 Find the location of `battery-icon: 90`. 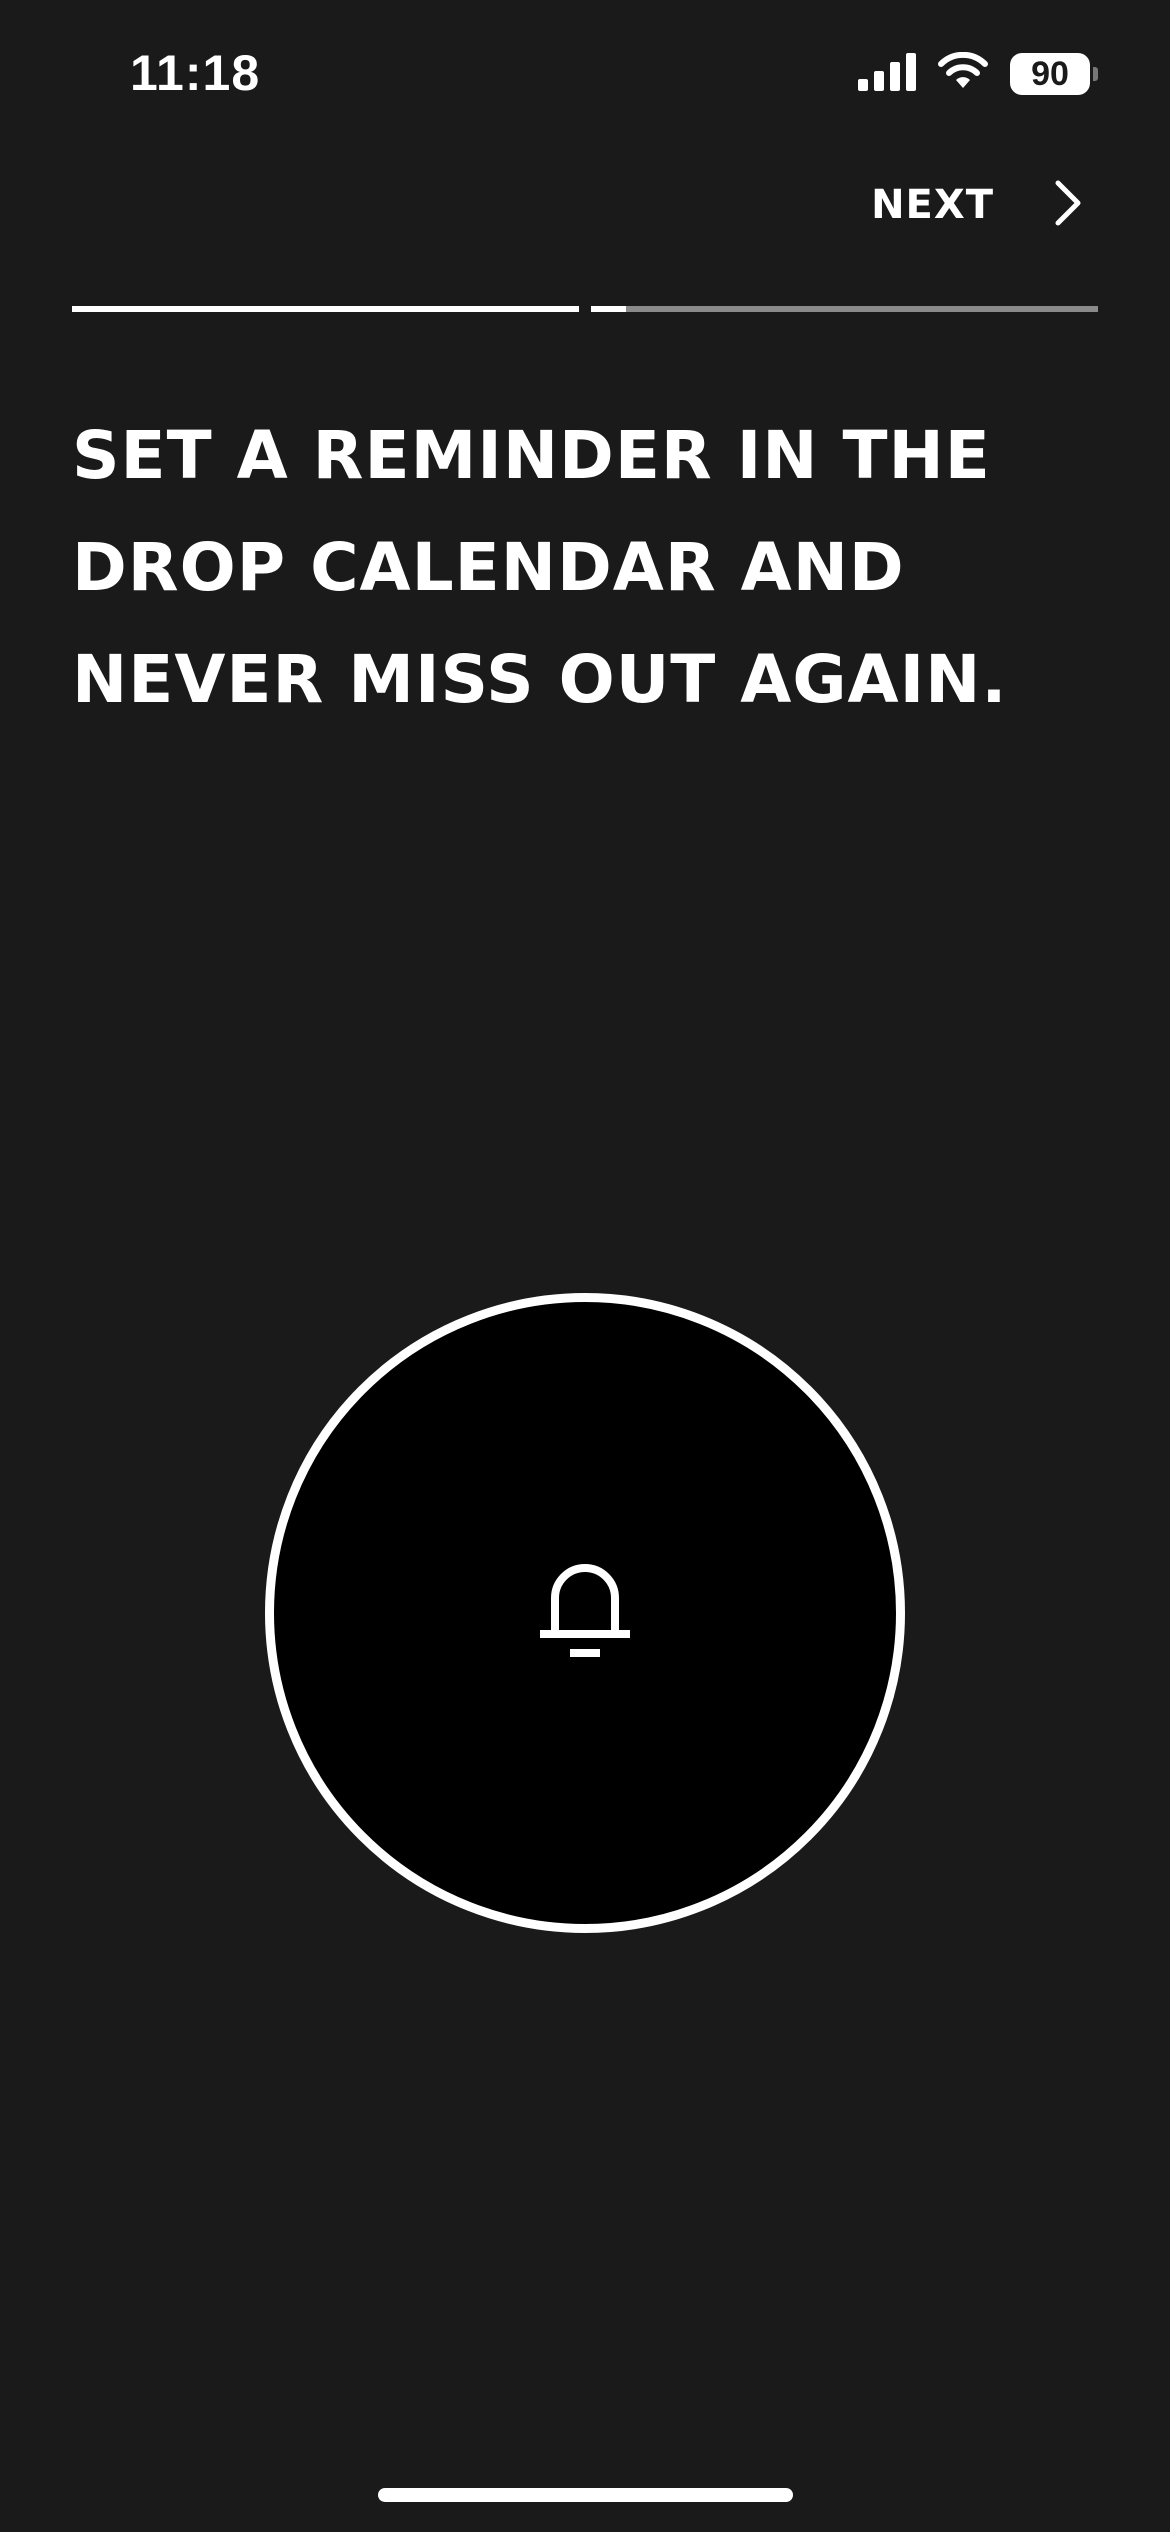

battery-icon: 90 is located at coordinates (1054, 74).